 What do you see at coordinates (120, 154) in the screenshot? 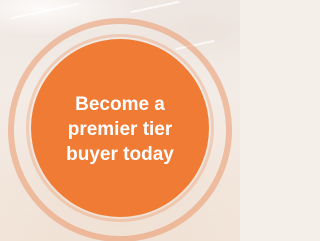
I see `headline-line-3: buyer today` at bounding box center [120, 154].